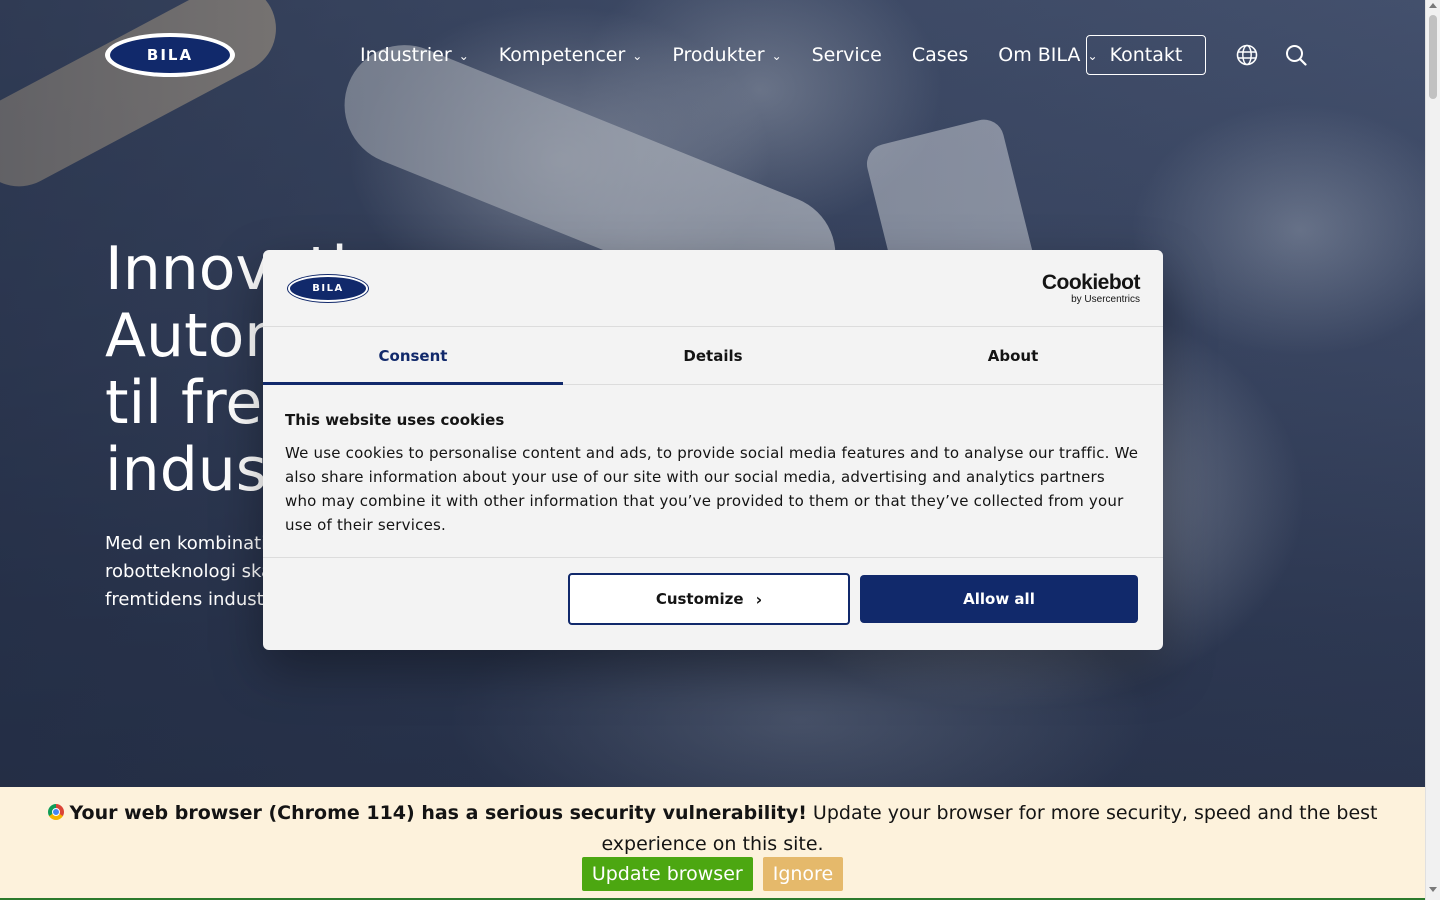 This screenshot has height=900, width=1440. I want to click on nav-item-label: Industrier, so click(406, 55).